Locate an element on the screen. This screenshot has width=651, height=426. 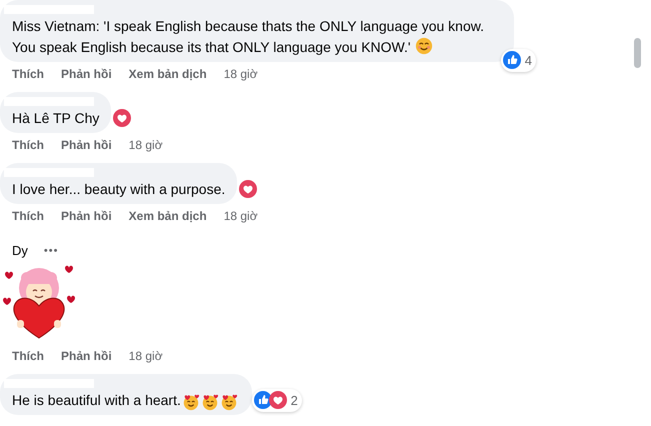
scrollbar-thumb is located at coordinates (637, 53).